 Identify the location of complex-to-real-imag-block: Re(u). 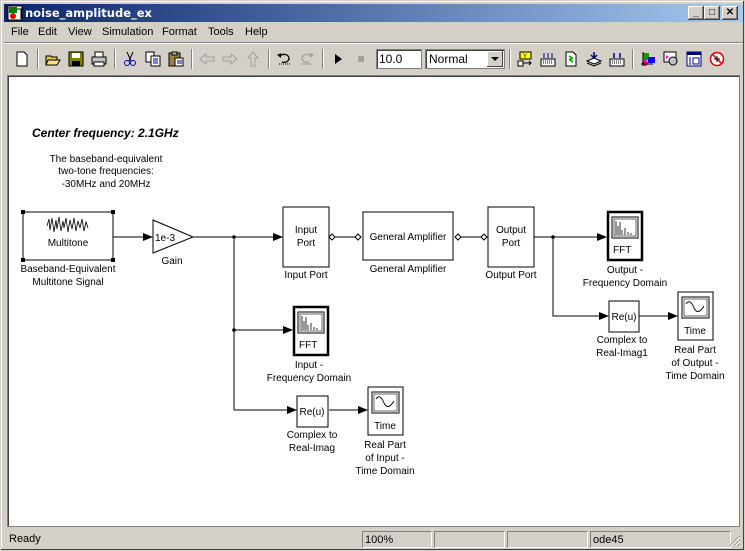
(312, 411).